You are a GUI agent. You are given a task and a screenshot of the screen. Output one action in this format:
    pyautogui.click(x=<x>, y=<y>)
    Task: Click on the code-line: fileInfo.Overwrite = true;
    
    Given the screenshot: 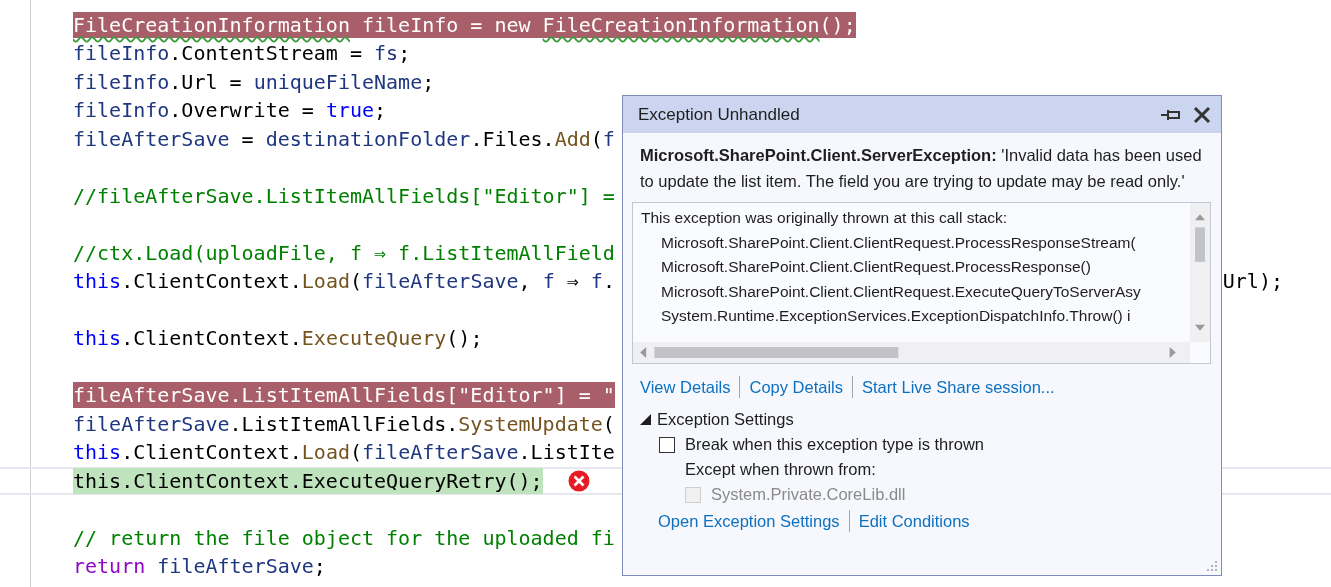 What is the action you would take?
    pyautogui.click(x=230, y=110)
    